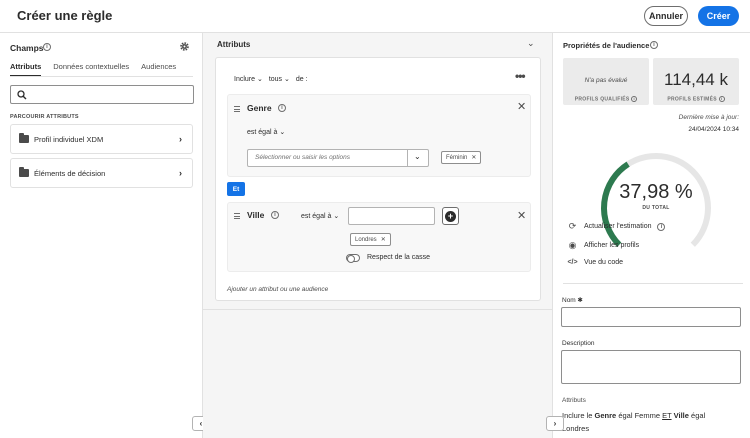 The width and height of the screenshot is (750, 438). I want to click on create-button: Créer, so click(718, 16).